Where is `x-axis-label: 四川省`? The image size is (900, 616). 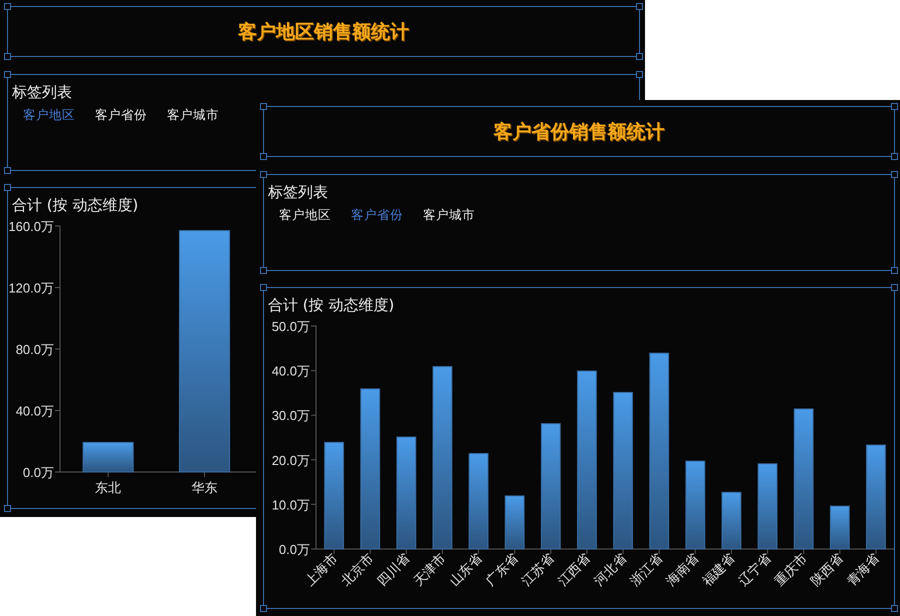 x-axis-label: 四川省 is located at coordinates (394, 570).